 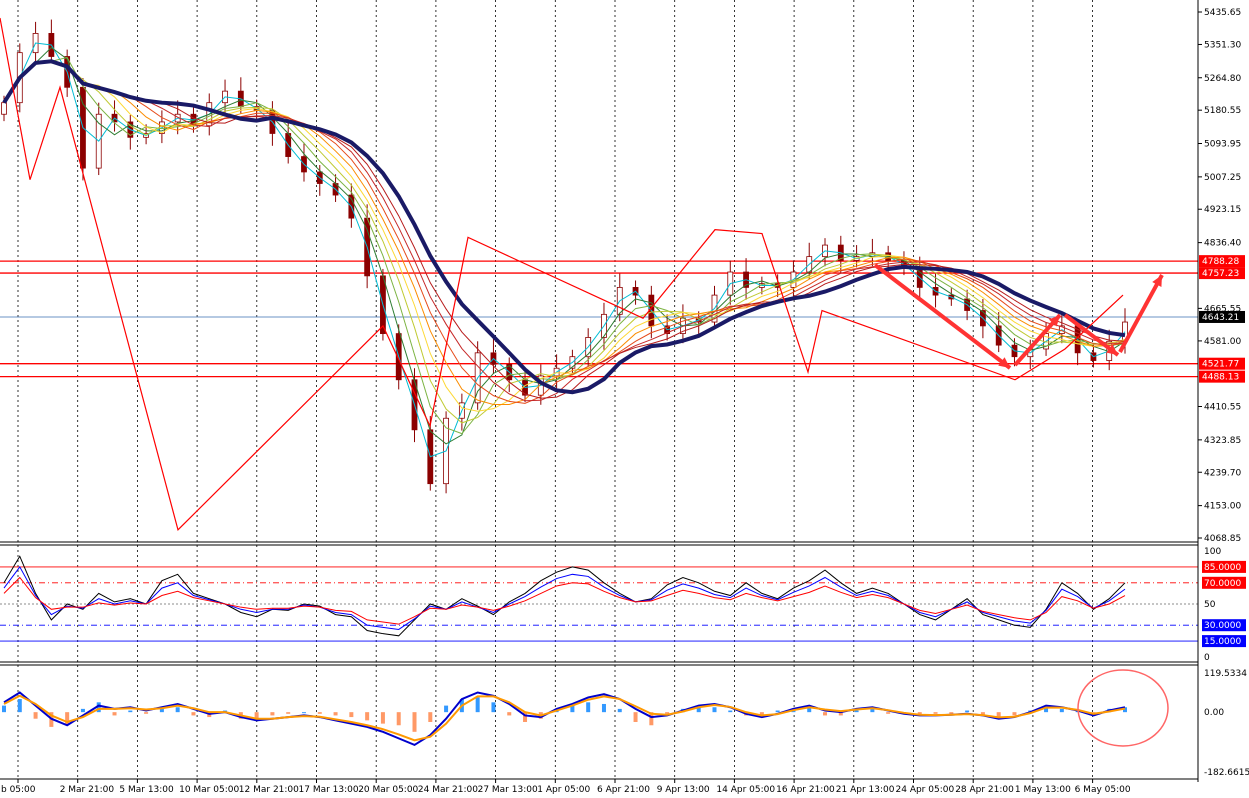 What do you see at coordinates (329, 790) in the screenshot?
I see `x-tick-label: 17 Mar 13:00` at bounding box center [329, 790].